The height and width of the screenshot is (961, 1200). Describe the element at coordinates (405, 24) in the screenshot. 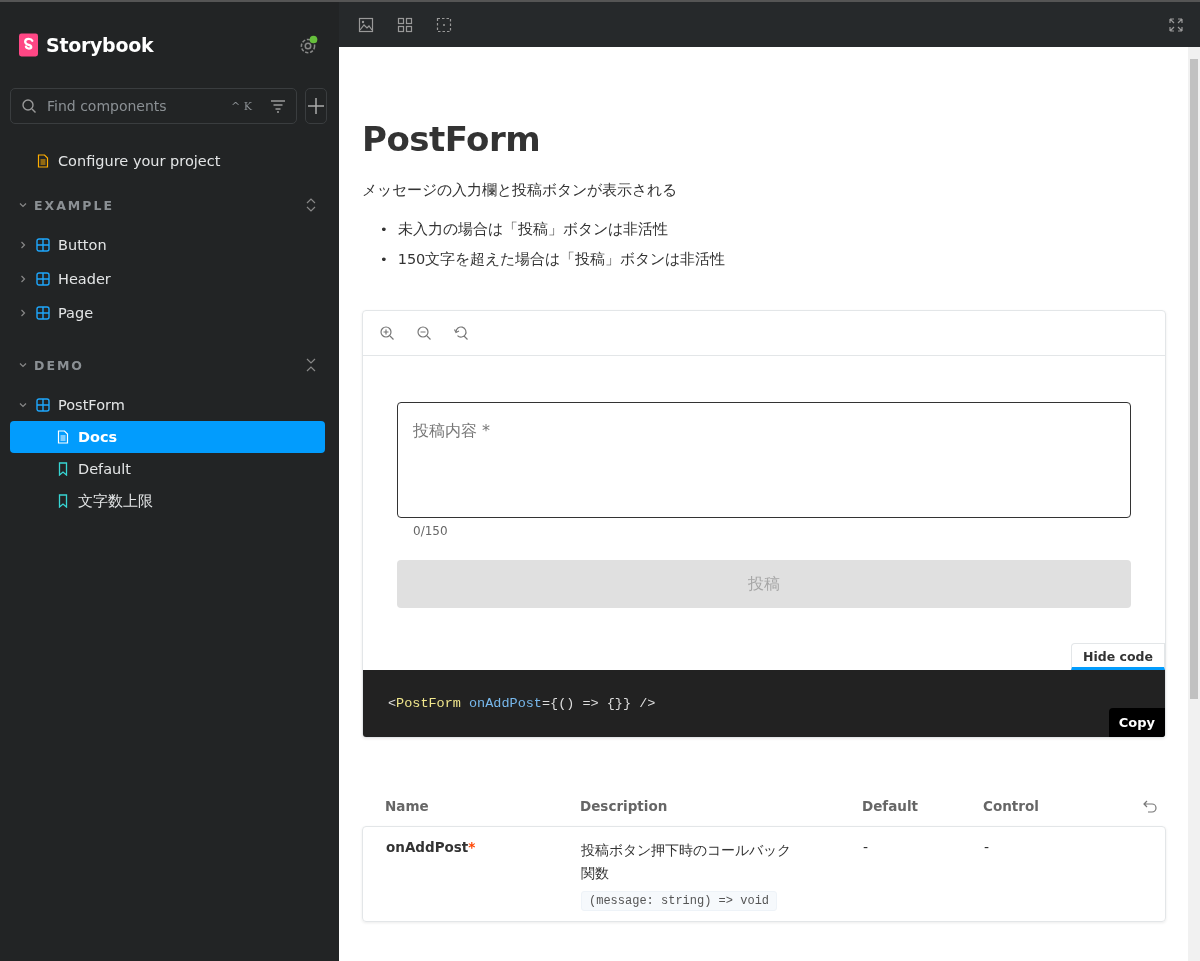

I see `grid-icon` at that location.